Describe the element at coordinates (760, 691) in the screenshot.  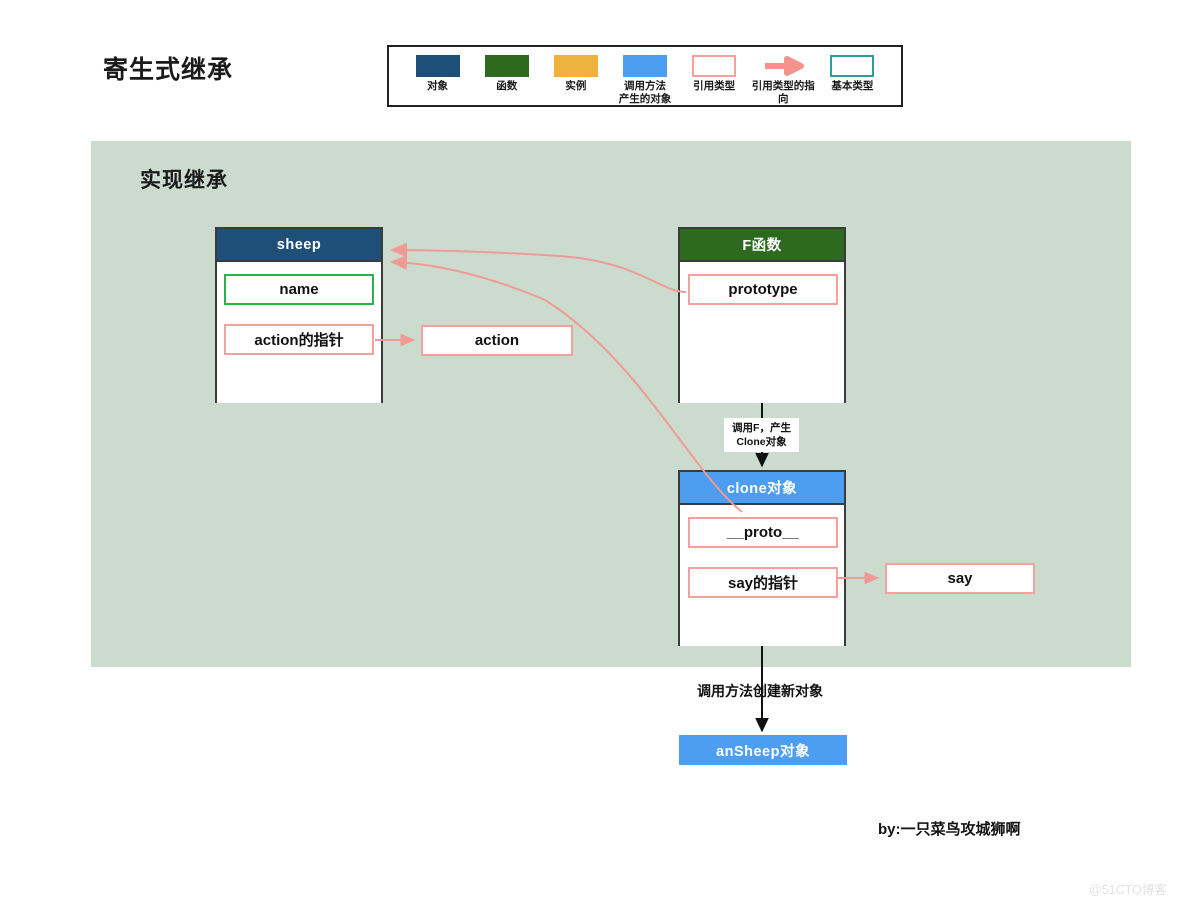
I see `annotation-create-new-object: 调用方法创建新对象` at that location.